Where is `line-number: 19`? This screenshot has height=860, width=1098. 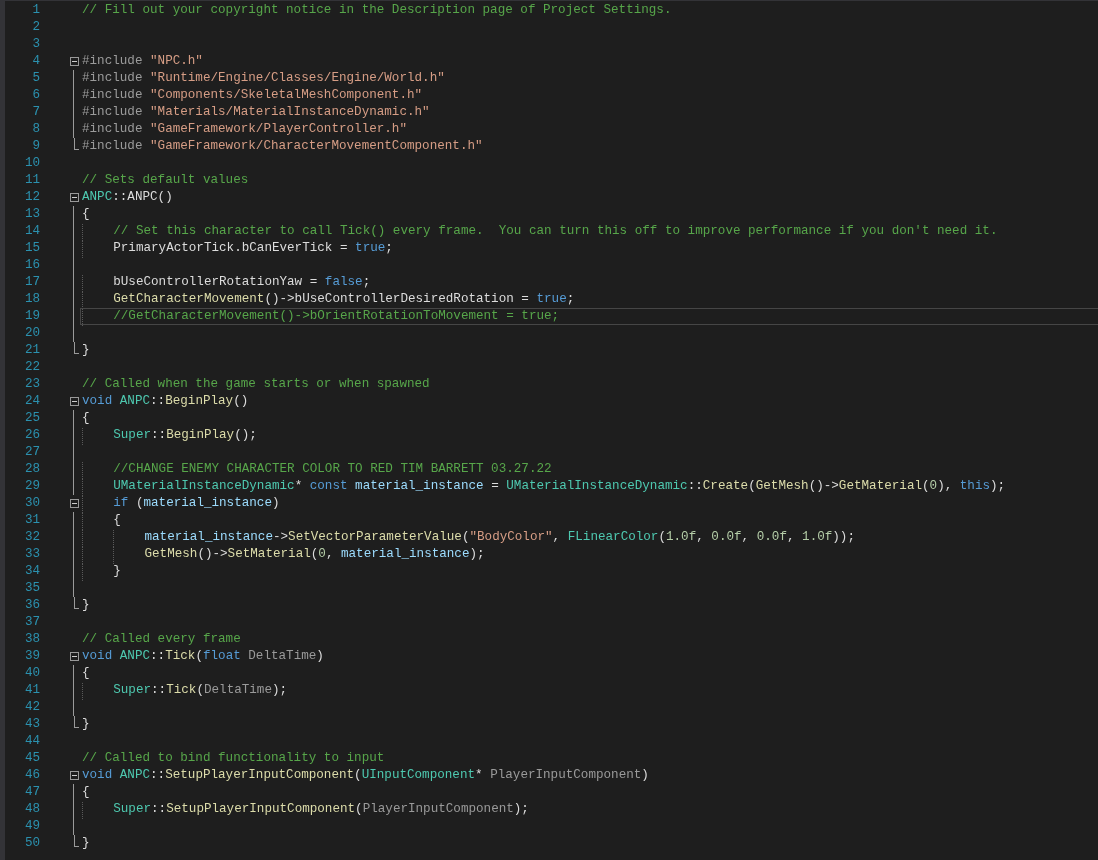
line-number: 19 is located at coordinates (31, 316).